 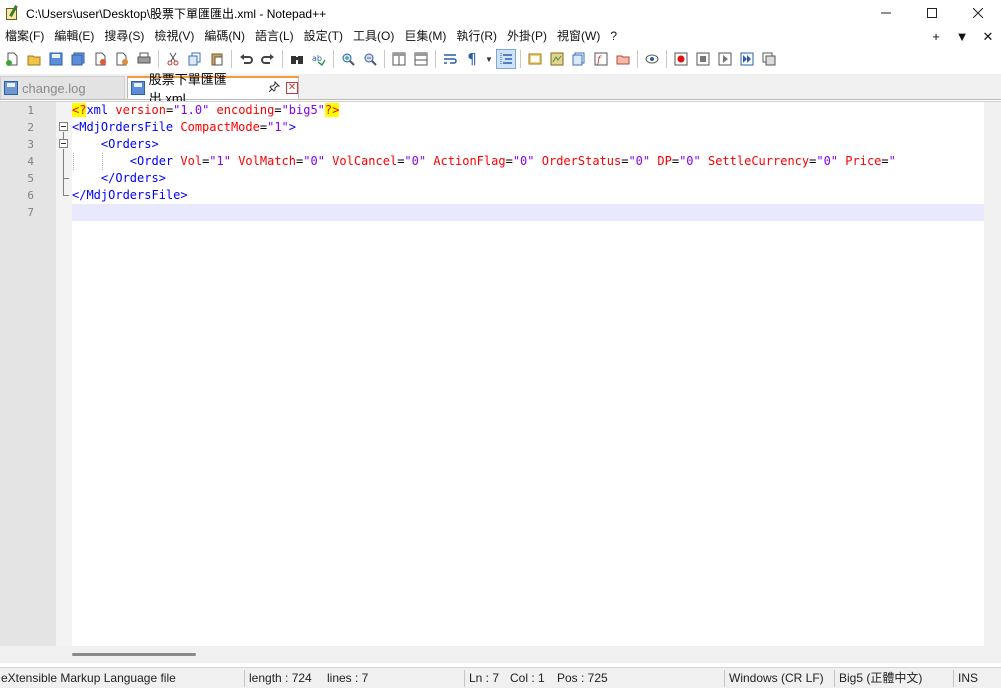 What do you see at coordinates (74, 36) in the screenshot?
I see `menu-edit: 編輯(E)` at bounding box center [74, 36].